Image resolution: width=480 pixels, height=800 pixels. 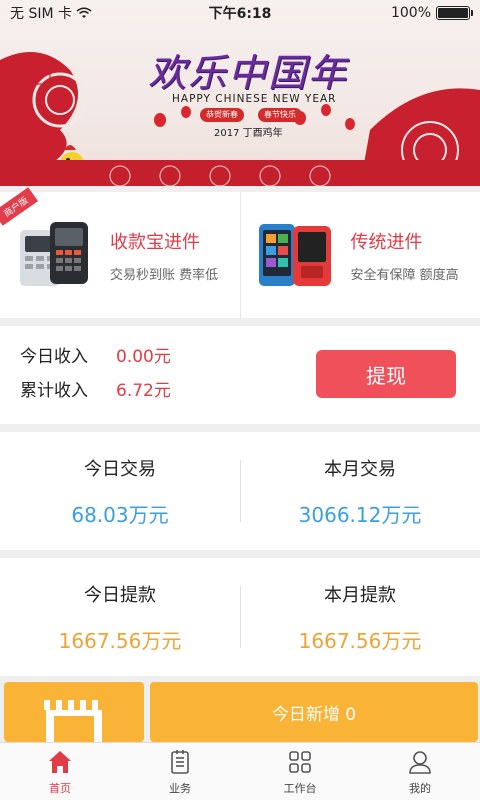 What do you see at coordinates (360, 514) in the screenshot?
I see `month-transactions-value: 3066.12万元` at bounding box center [360, 514].